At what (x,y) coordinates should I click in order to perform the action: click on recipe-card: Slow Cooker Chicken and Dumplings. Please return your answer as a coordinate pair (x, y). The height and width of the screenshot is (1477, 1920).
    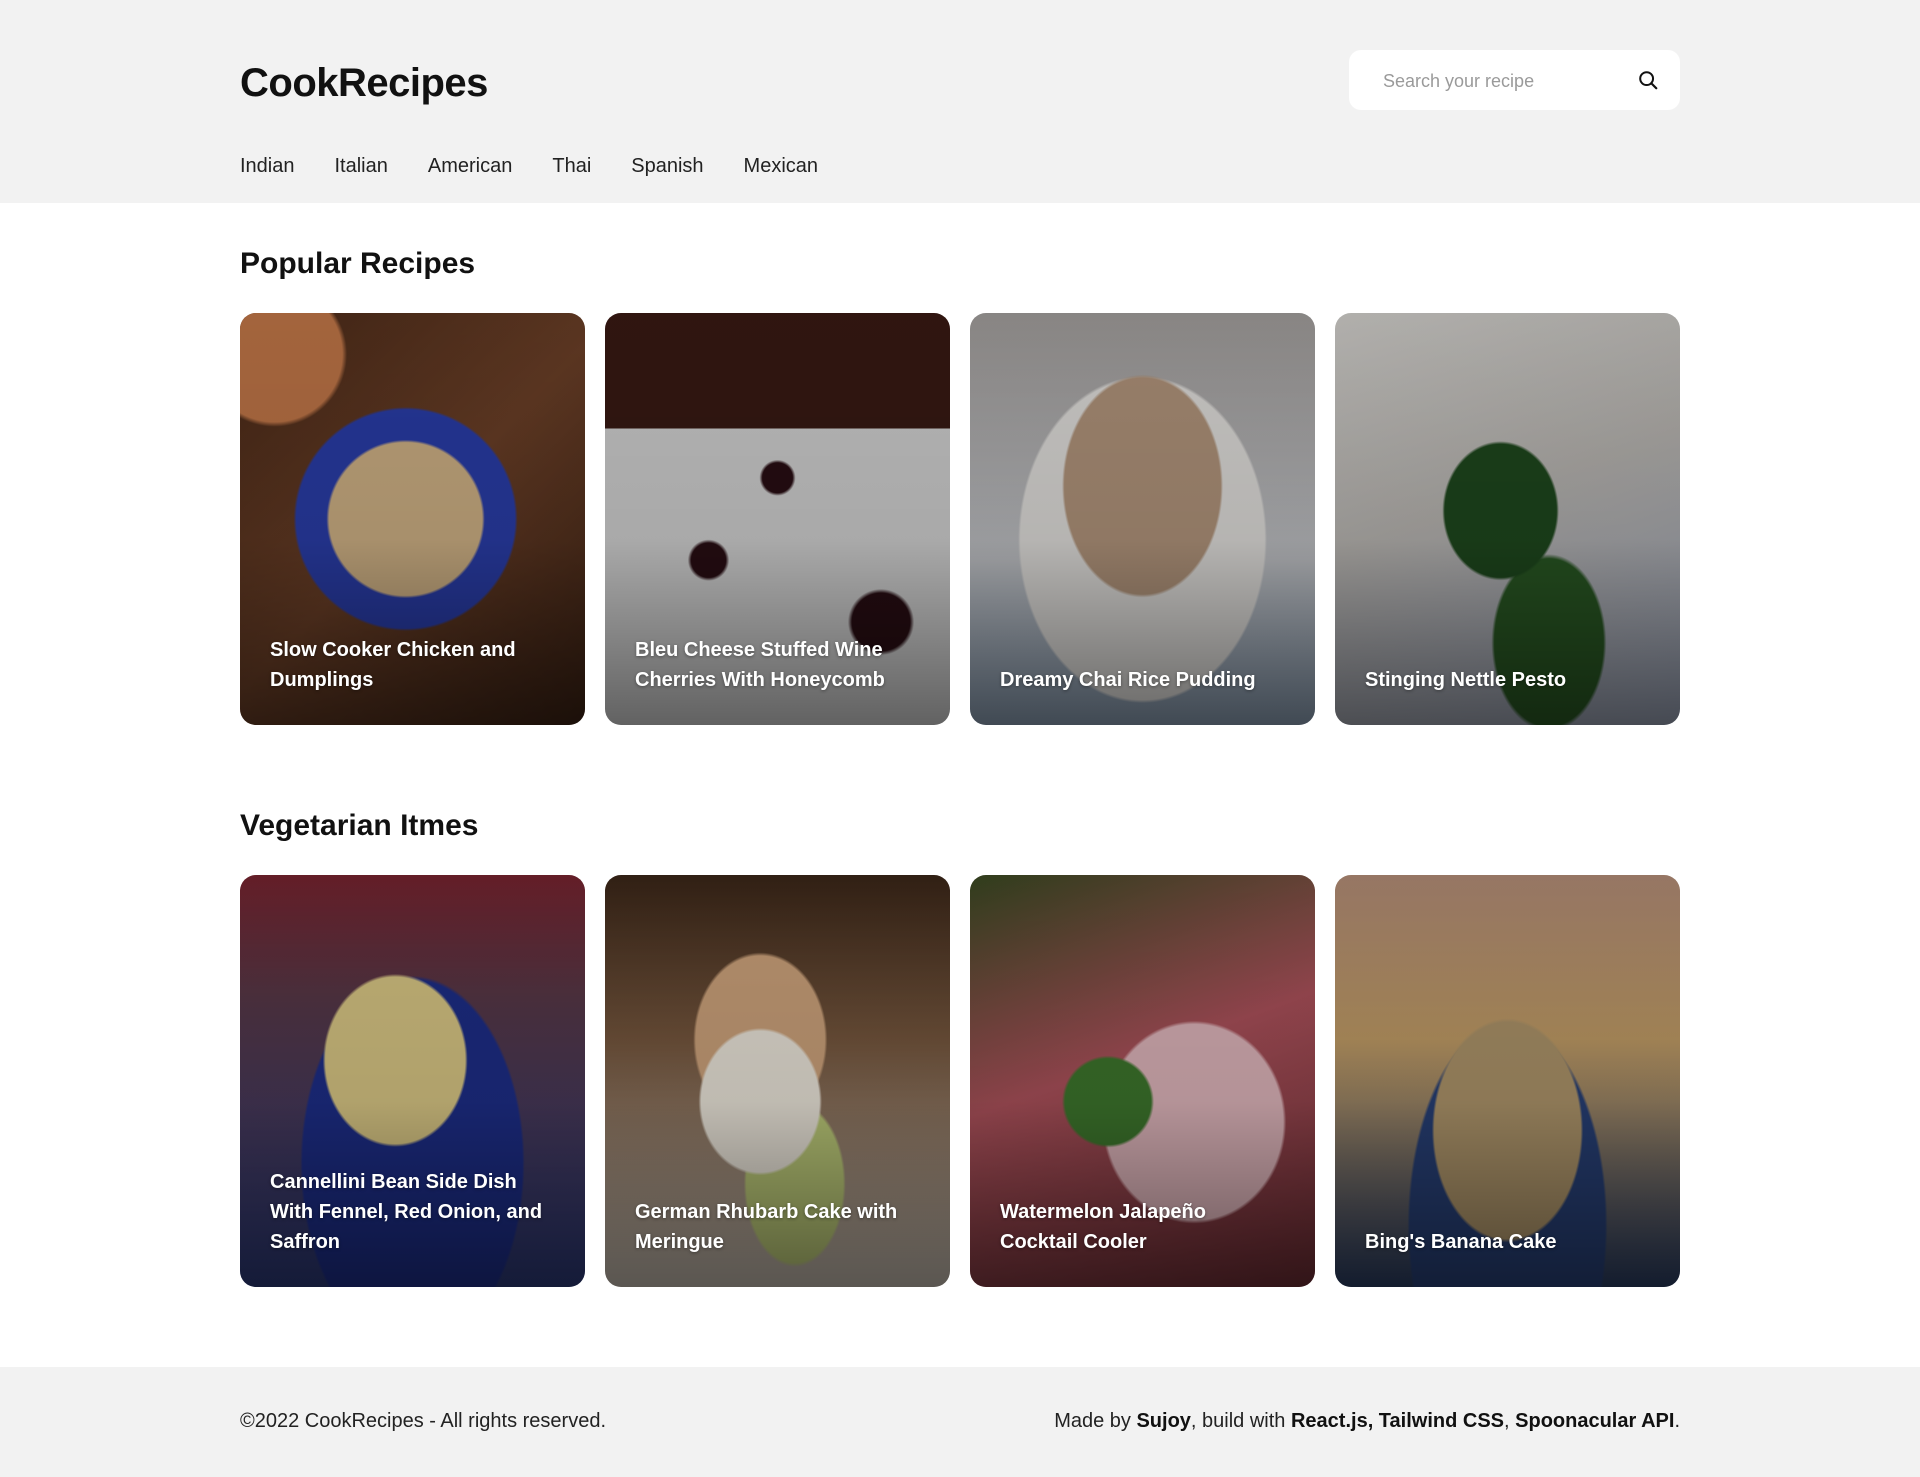
    Looking at the image, I should click on (412, 519).